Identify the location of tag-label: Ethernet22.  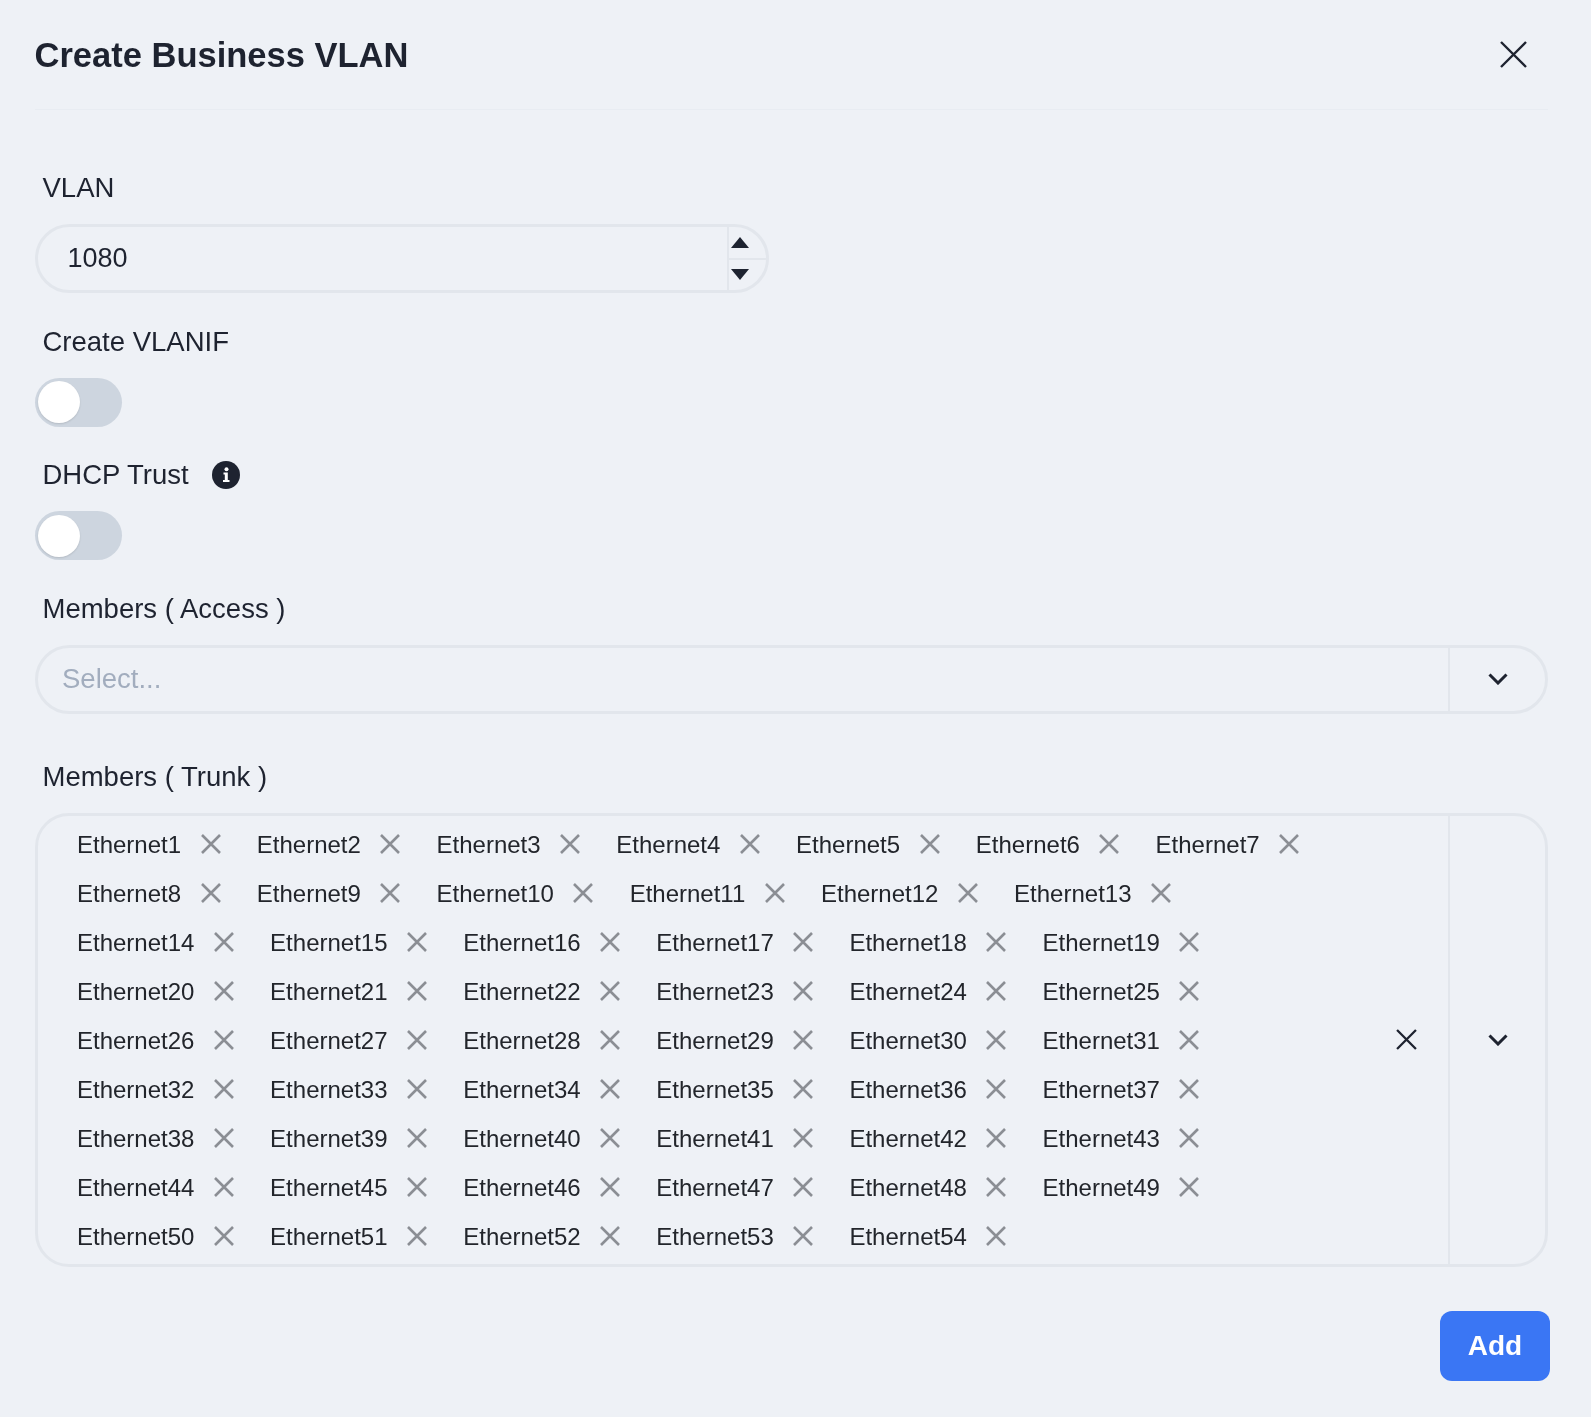
(522, 991).